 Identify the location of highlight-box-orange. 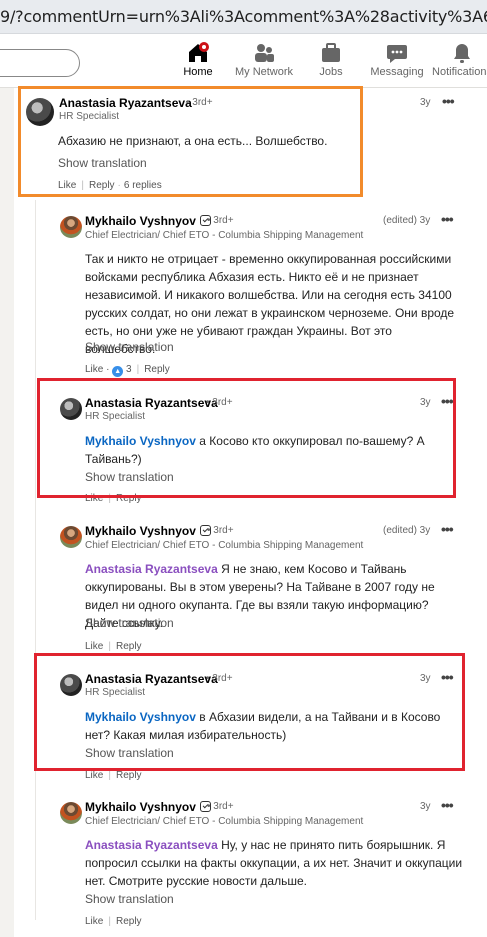
(190, 141).